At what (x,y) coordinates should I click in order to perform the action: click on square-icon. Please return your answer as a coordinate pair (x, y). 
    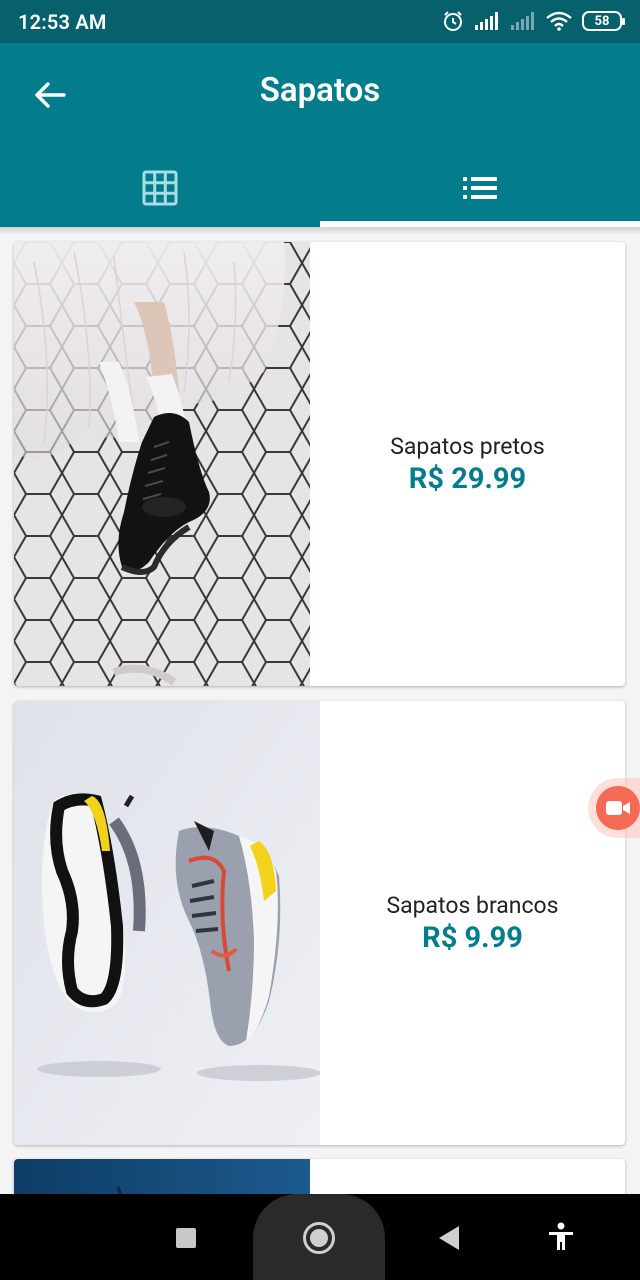
    Looking at the image, I should click on (186, 1238).